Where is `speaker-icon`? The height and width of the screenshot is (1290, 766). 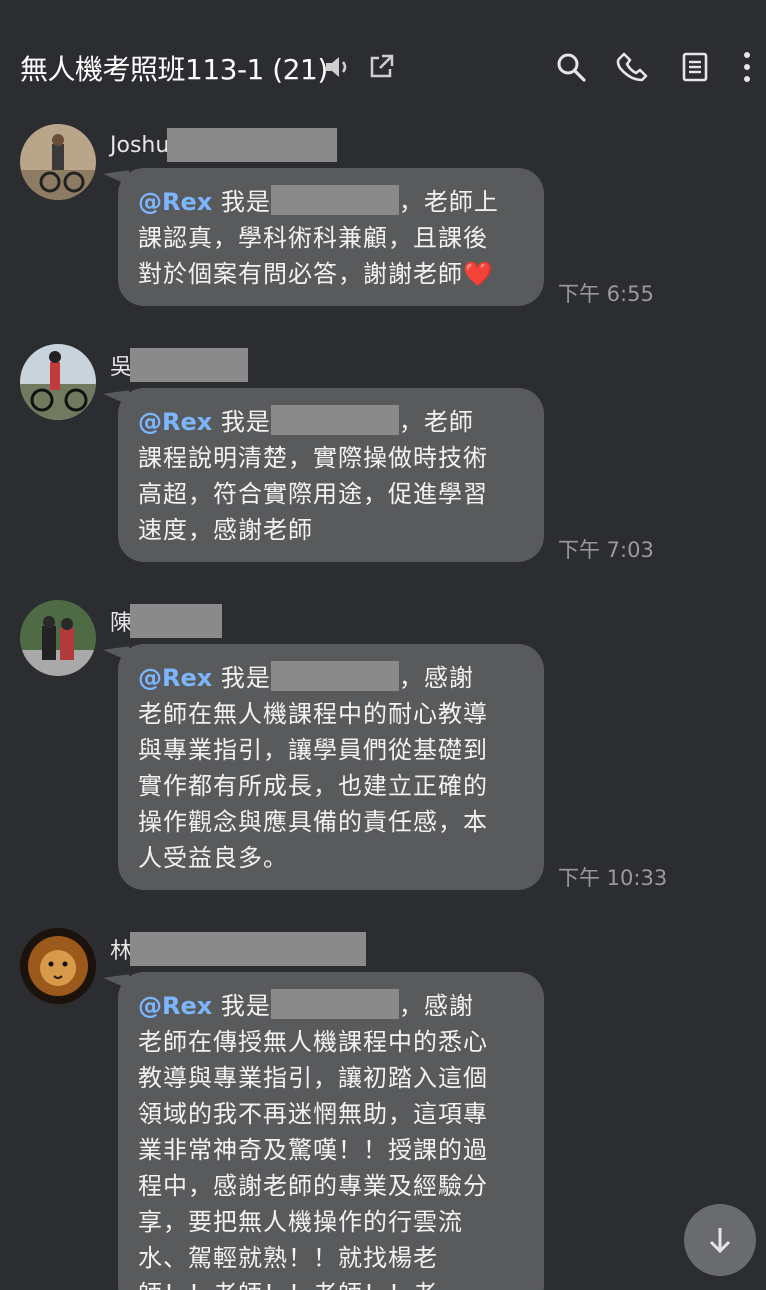
speaker-icon is located at coordinates (337, 67).